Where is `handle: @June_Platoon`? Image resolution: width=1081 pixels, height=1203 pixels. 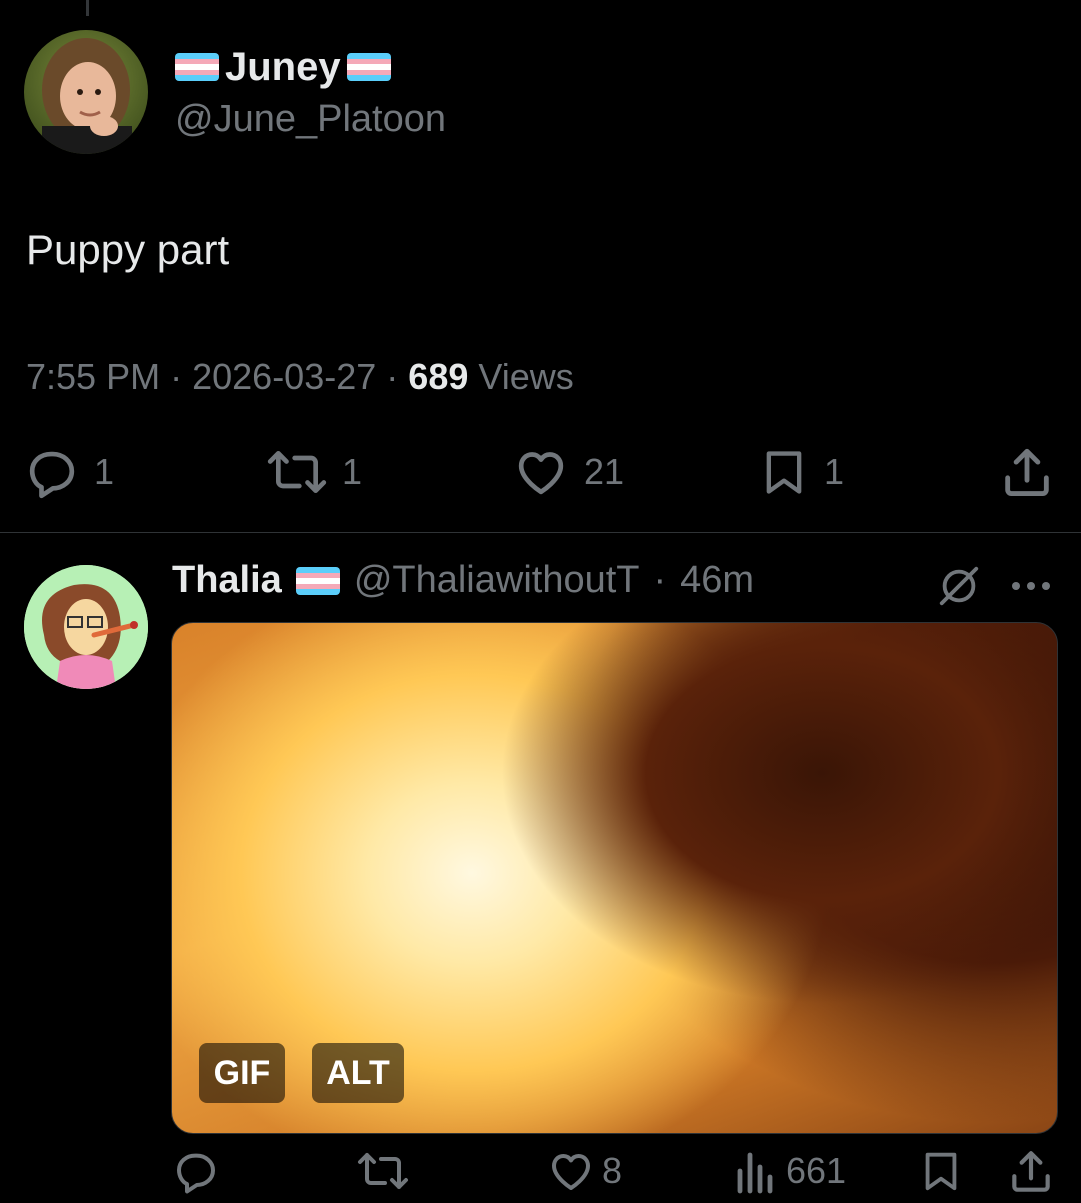
handle: @June_Platoon is located at coordinates (310, 119).